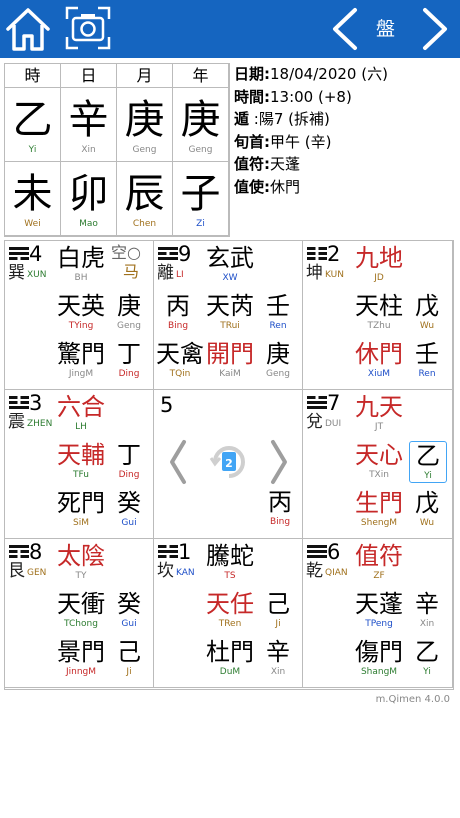 This screenshot has height=818, width=460. What do you see at coordinates (165, 571) in the screenshot?
I see `trigram-name: 坎` at bounding box center [165, 571].